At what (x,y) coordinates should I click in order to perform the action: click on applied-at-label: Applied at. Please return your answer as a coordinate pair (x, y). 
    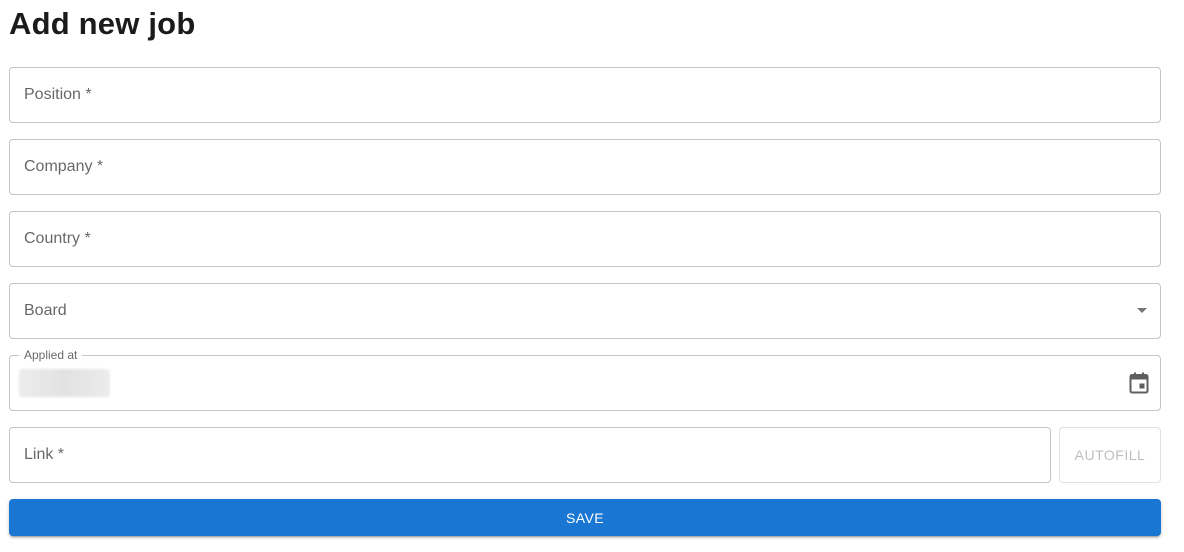
    Looking at the image, I should click on (51, 355).